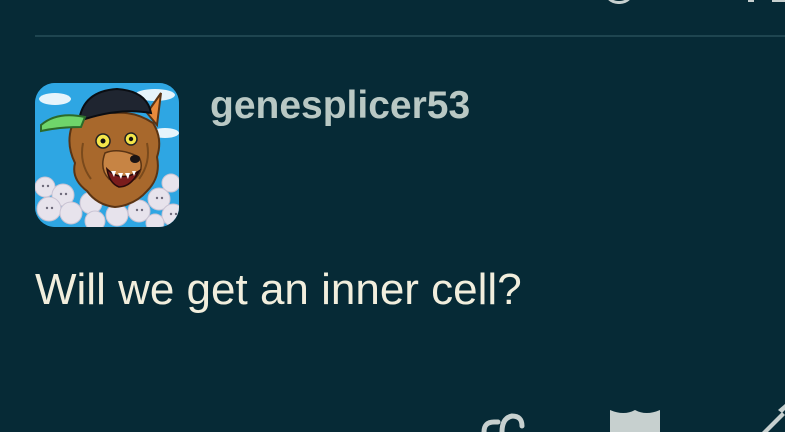 The height and width of the screenshot is (432, 785). What do you see at coordinates (410, 36) in the screenshot?
I see `divider` at bounding box center [410, 36].